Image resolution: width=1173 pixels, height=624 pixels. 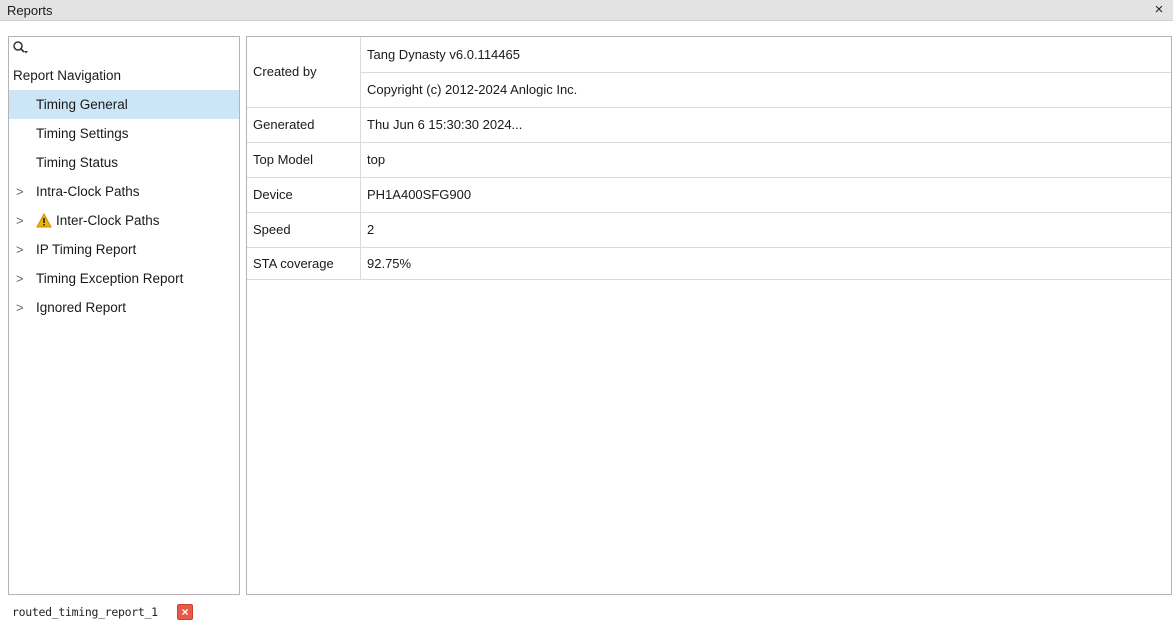 What do you see at coordinates (389, 263) in the screenshot?
I see `value-sta-coverage: 92.75%` at bounding box center [389, 263].